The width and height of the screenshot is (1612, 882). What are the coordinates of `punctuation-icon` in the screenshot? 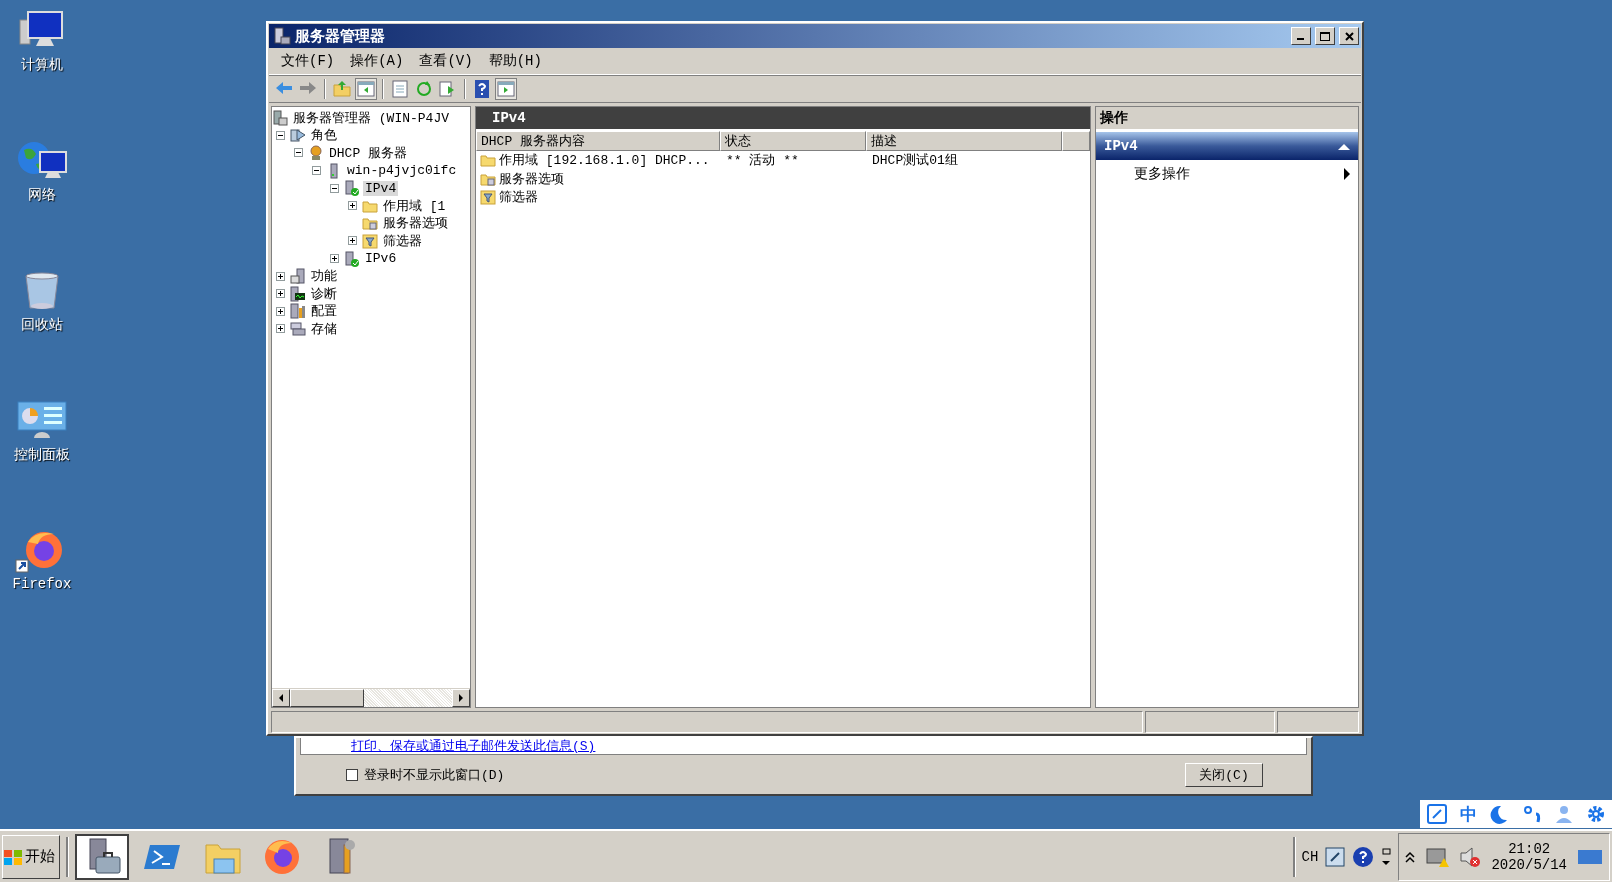 It's located at (1531, 814).